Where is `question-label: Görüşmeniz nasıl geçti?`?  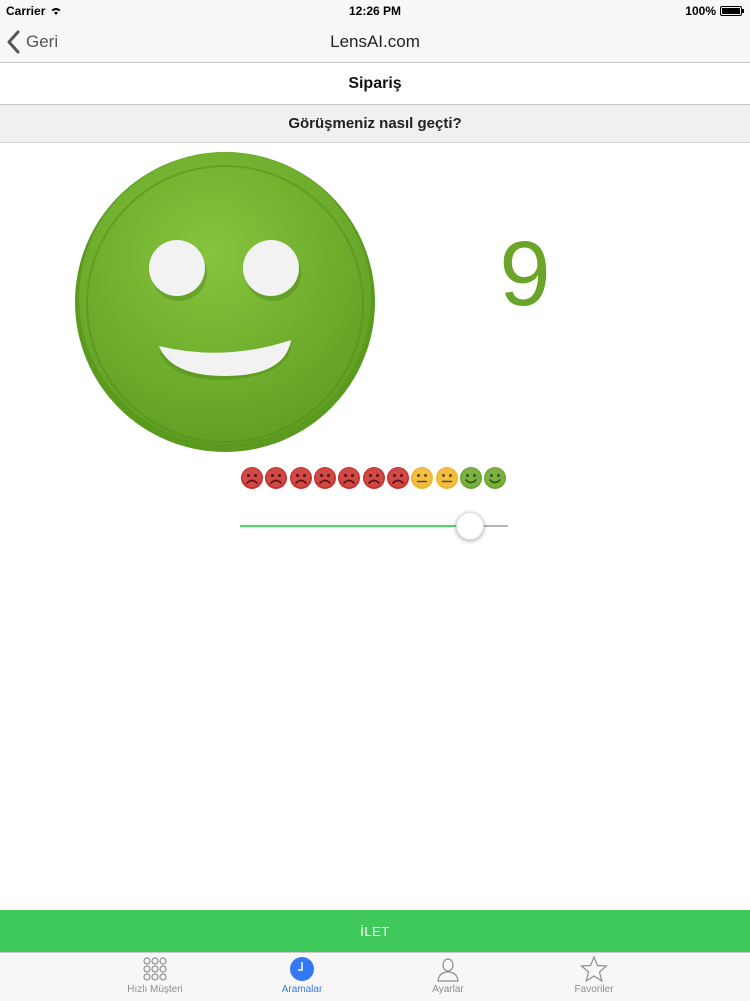 question-label: Görüşmeniz nasıl geçti? is located at coordinates (375, 124).